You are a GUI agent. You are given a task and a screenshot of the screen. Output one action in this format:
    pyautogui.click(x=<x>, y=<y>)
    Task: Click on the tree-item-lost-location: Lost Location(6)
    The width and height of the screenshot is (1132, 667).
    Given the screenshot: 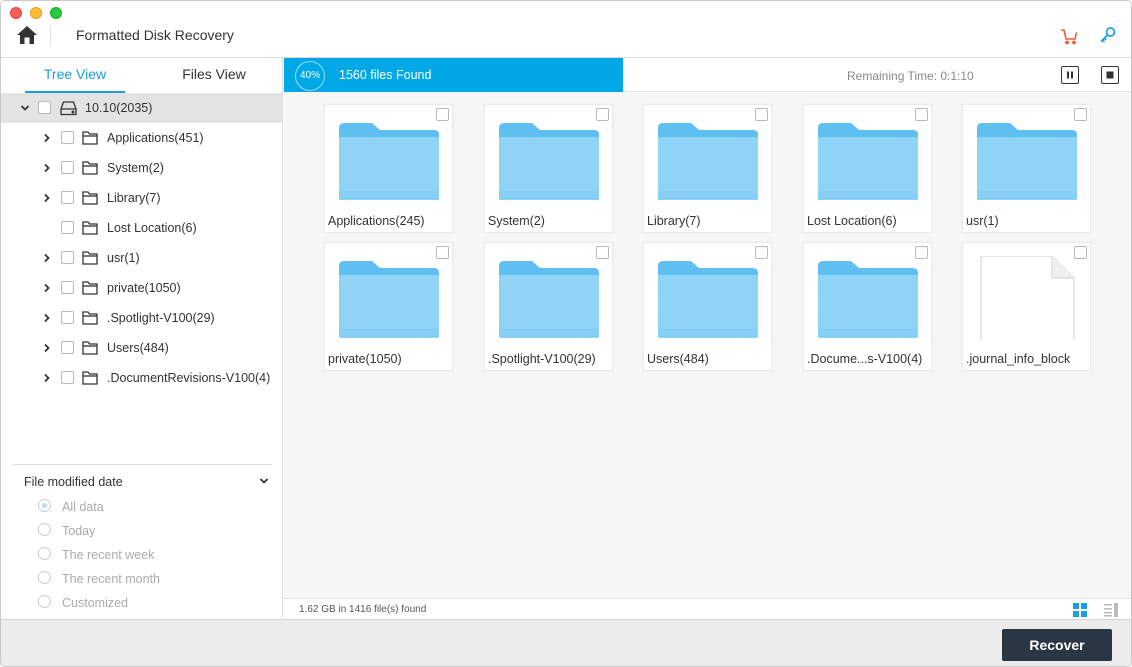 What is the action you would take?
    pyautogui.click(x=141, y=228)
    